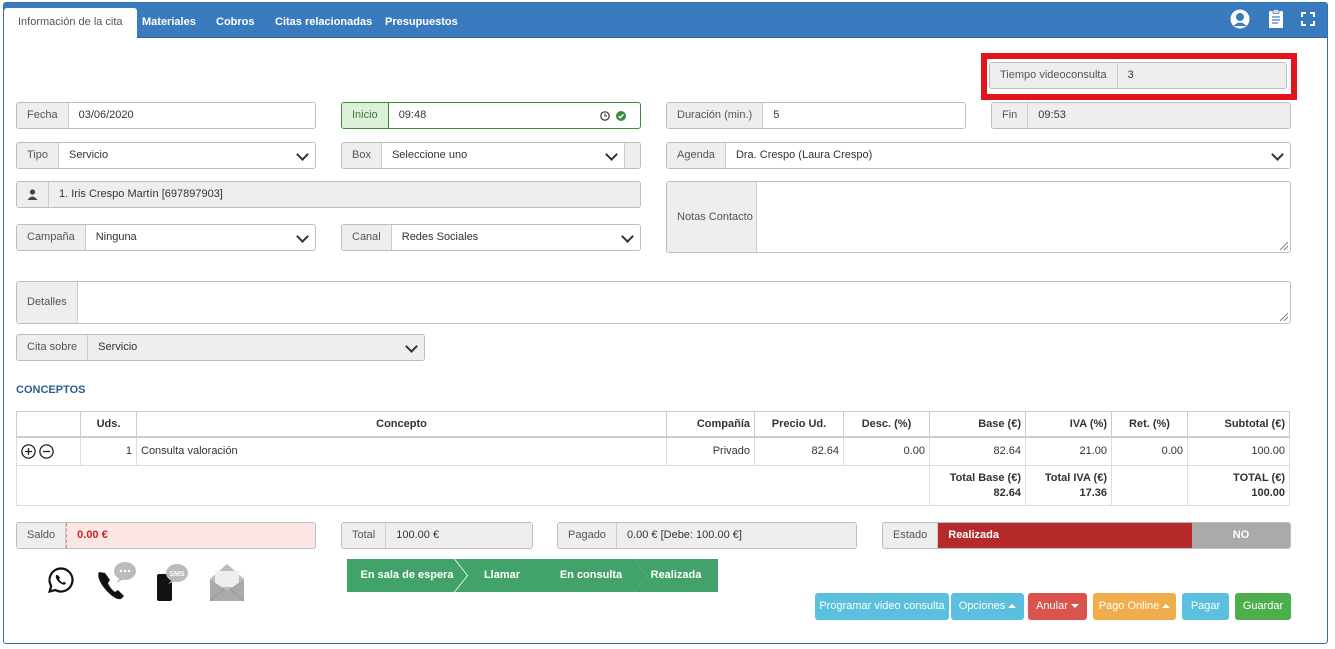 The height and width of the screenshot is (649, 1335). Describe the element at coordinates (502, 575) in the screenshot. I see `step-llamar: Llamar` at that location.